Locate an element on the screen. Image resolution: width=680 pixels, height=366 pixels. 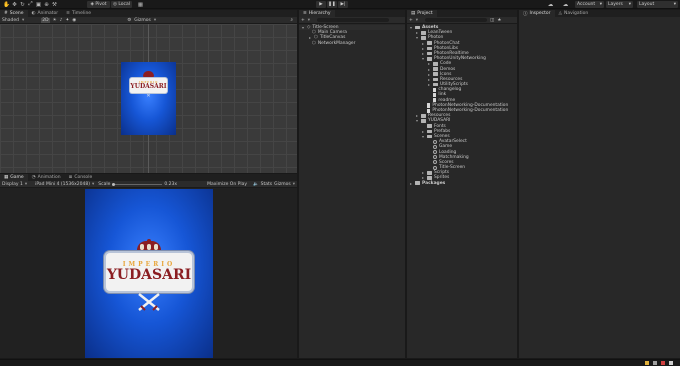
collab-icon: ☁ is located at coordinates (550, 4).